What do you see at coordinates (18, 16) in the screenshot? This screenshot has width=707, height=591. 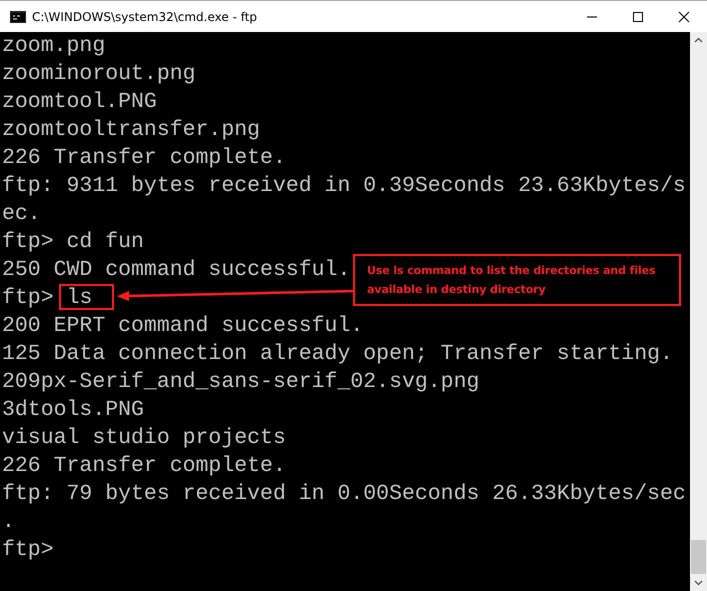 I see `console-icon` at bounding box center [18, 16].